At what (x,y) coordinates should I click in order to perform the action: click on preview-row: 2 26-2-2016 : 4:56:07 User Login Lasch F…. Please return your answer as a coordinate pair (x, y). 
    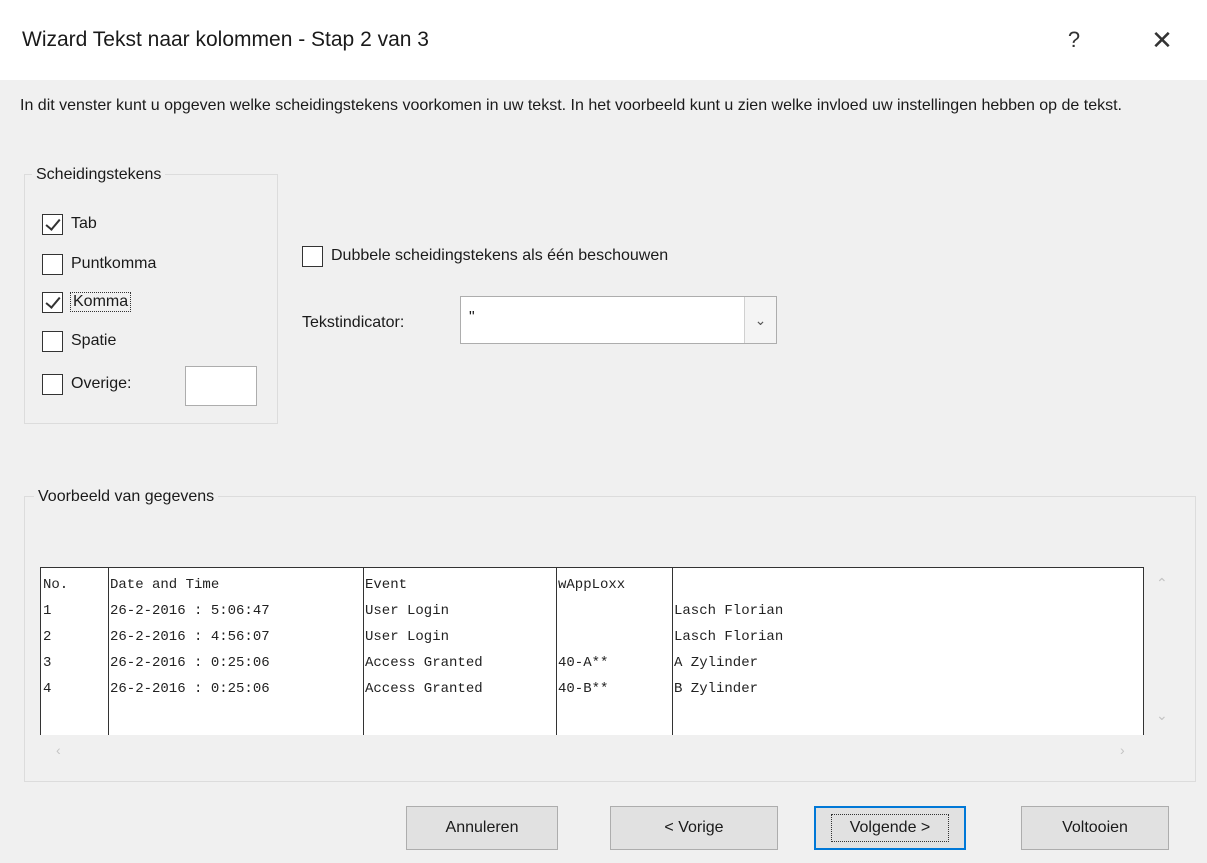
    Looking at the image, I should click on (412, 637).